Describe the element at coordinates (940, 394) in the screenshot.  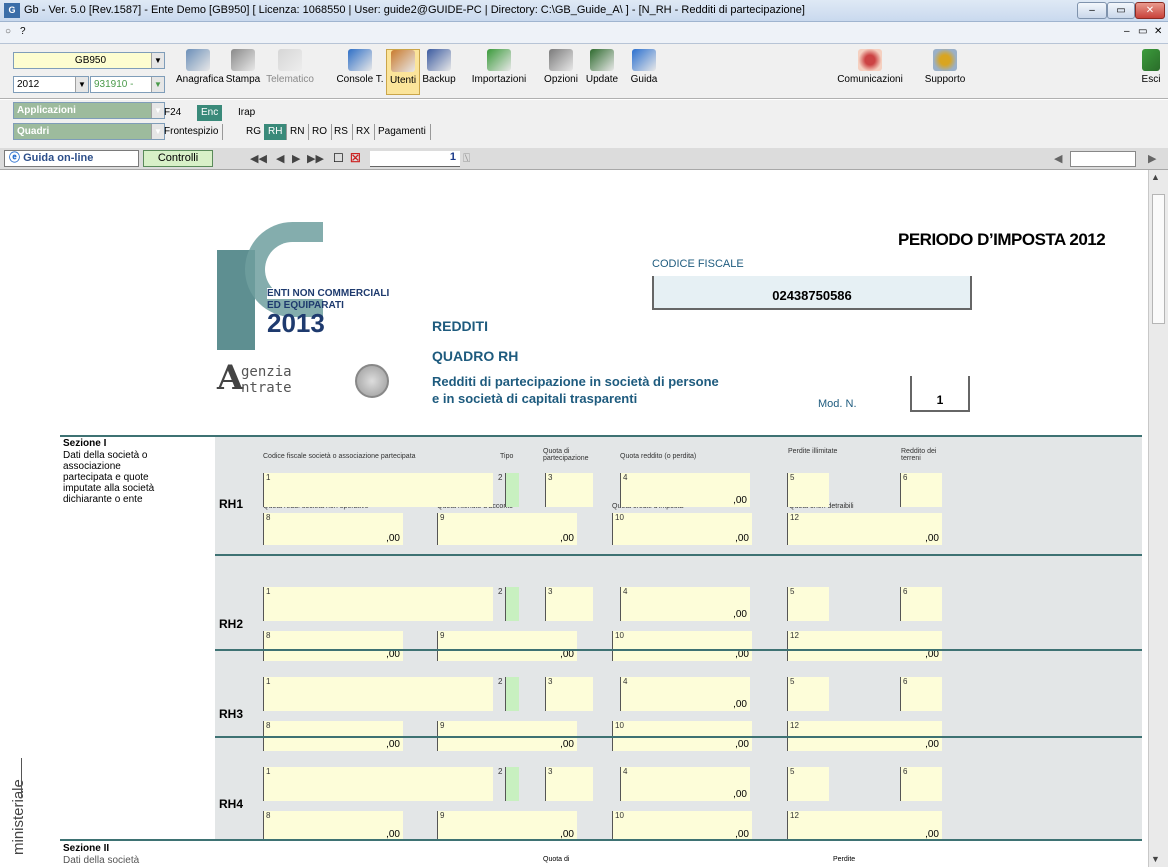
I see `mod-n-field: 1` at that location.